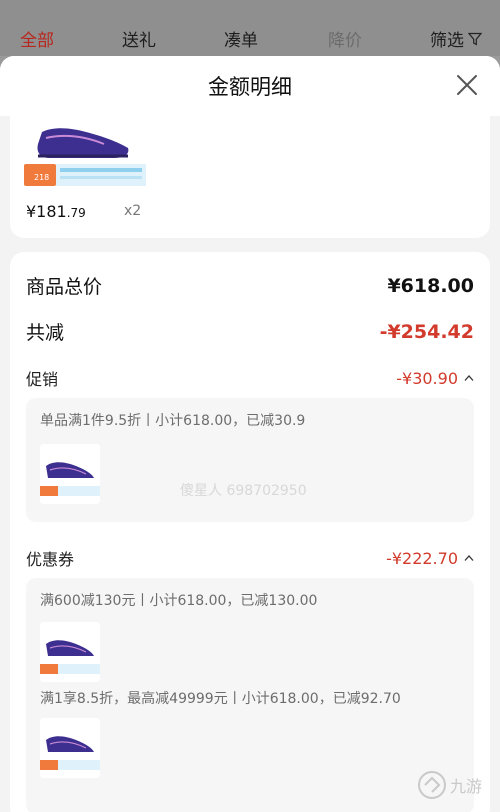 The height and width of the screenshot is (812, 500). What do you see at coordinates (250, 331) in the screenshot?
I see `reduce-row: 共减 -¥254.42` at bounding box center [250, 331].